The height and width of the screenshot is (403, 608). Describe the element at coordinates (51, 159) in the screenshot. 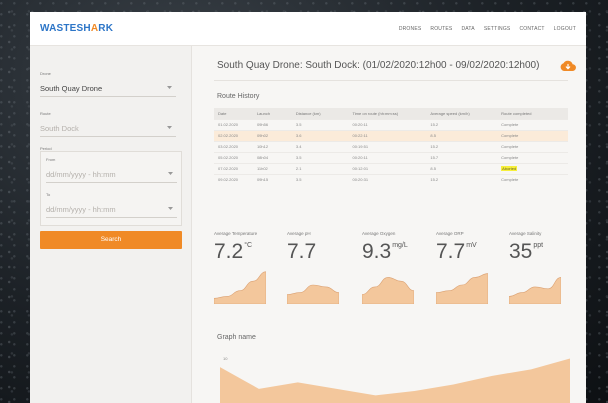

I see `from-label: From` at that location.